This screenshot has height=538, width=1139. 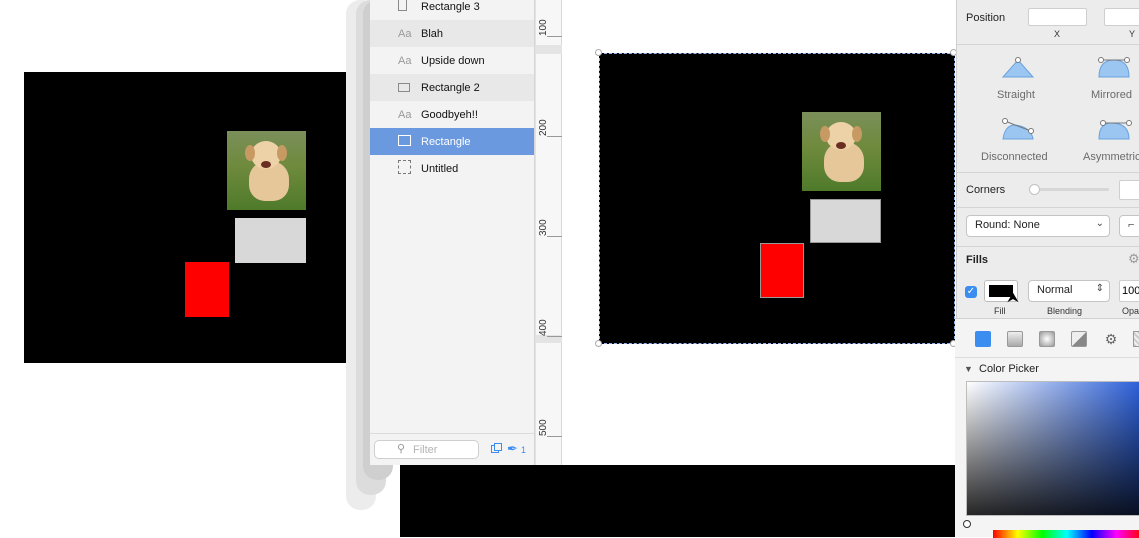 I want to click on color-saturation-field, so click(x=1052, y=448).